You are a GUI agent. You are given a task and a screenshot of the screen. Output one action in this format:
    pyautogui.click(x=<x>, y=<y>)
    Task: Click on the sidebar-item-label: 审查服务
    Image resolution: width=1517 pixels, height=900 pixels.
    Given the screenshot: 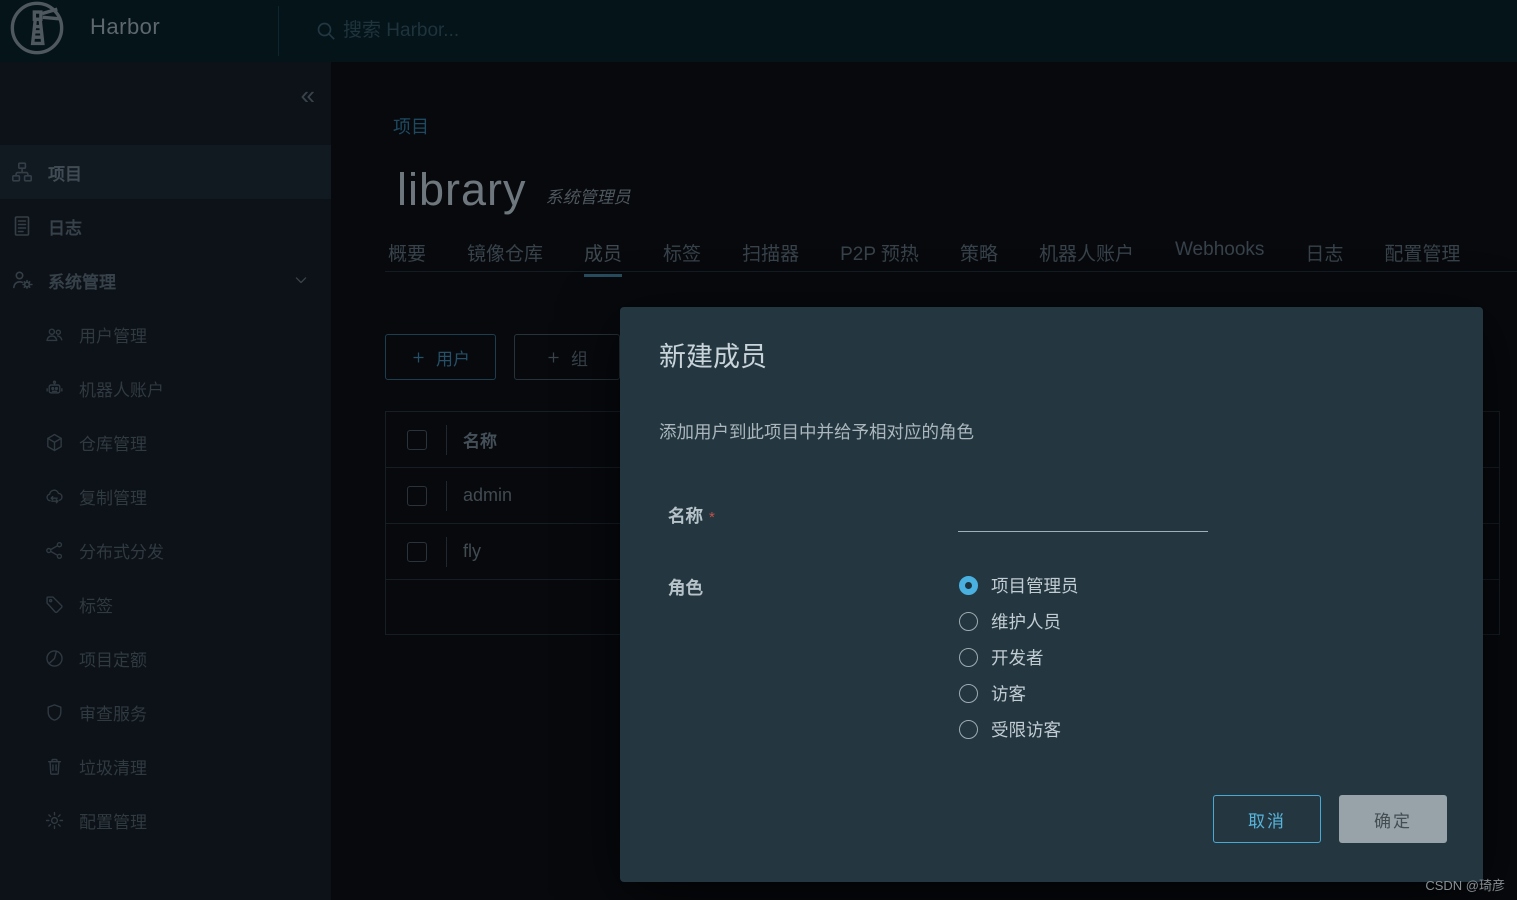 What is the action you would take?
    pyautogui.click(x=113, y=714)
    